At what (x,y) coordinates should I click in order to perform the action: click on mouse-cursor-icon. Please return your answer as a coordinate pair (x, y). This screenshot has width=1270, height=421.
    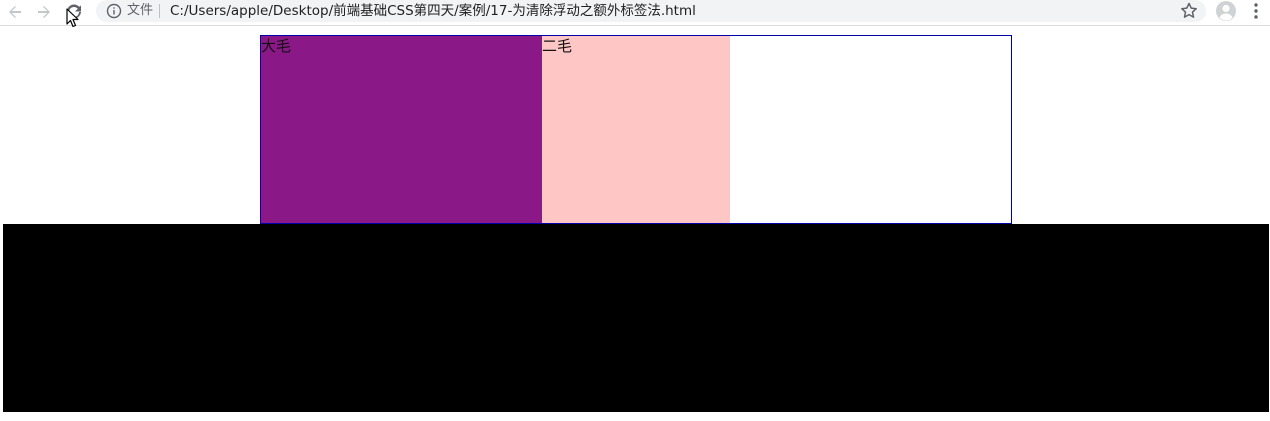
    Looking at the image, I should click on (72, 18).